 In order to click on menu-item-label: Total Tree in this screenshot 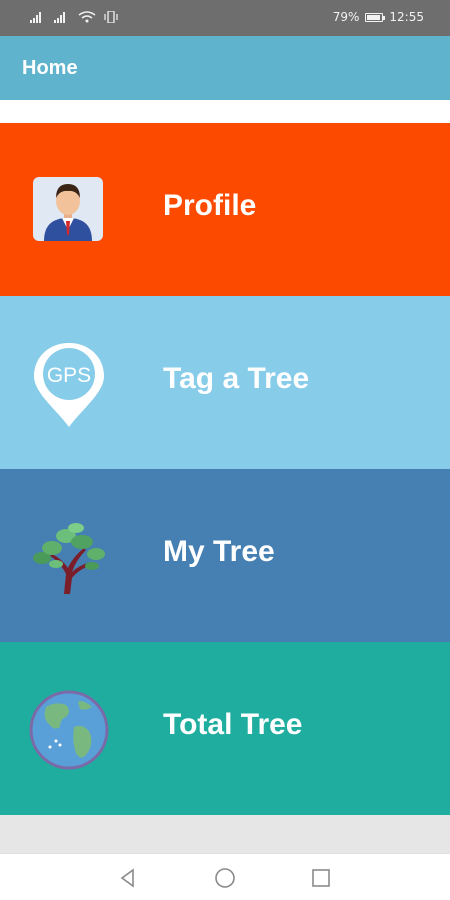, I will do `click(233, 724)`.